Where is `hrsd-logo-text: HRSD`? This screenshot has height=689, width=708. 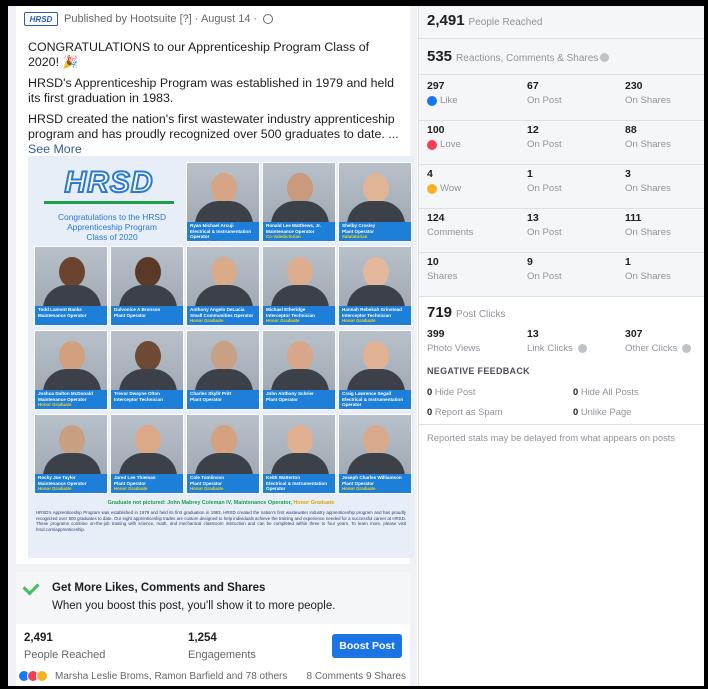
hrsd-logo-text: HRSD is located at coordinates (108, 182).